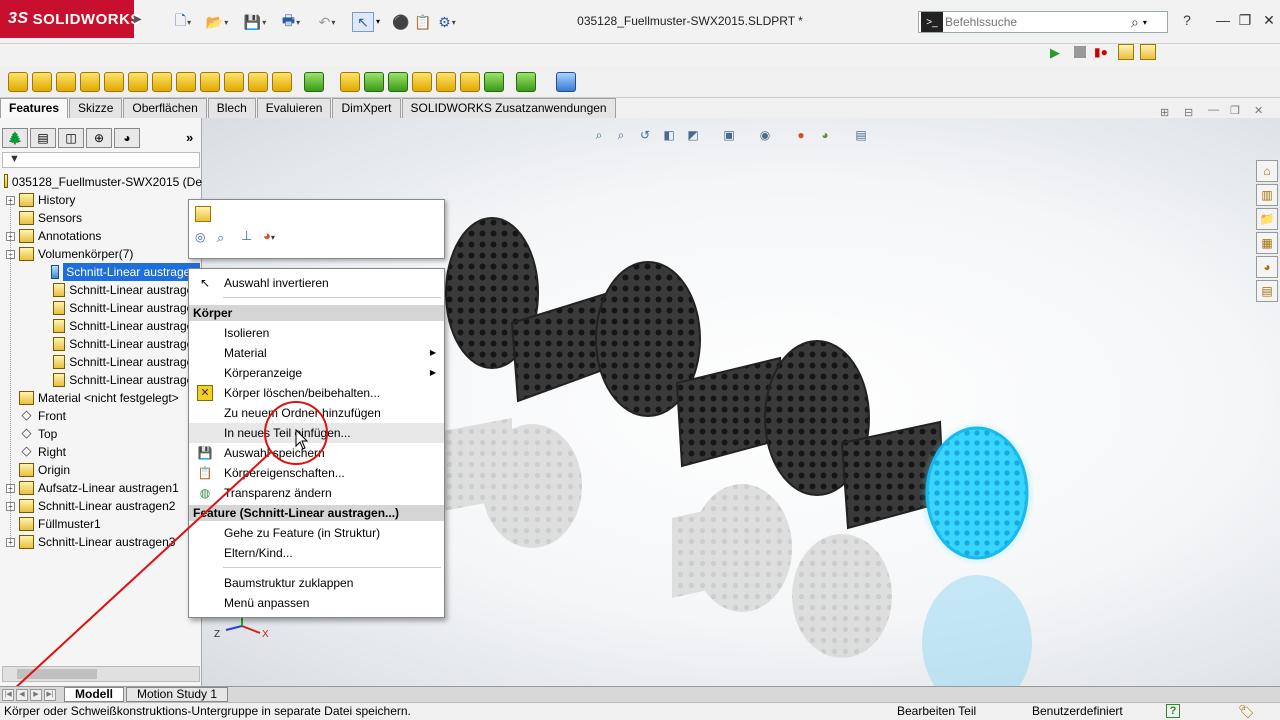 This screenshot has width=1280, height=720. Describe the element at coordinates (1102, 52) in the screenshot. I see `record-macro-icon: ▮●` at that location.